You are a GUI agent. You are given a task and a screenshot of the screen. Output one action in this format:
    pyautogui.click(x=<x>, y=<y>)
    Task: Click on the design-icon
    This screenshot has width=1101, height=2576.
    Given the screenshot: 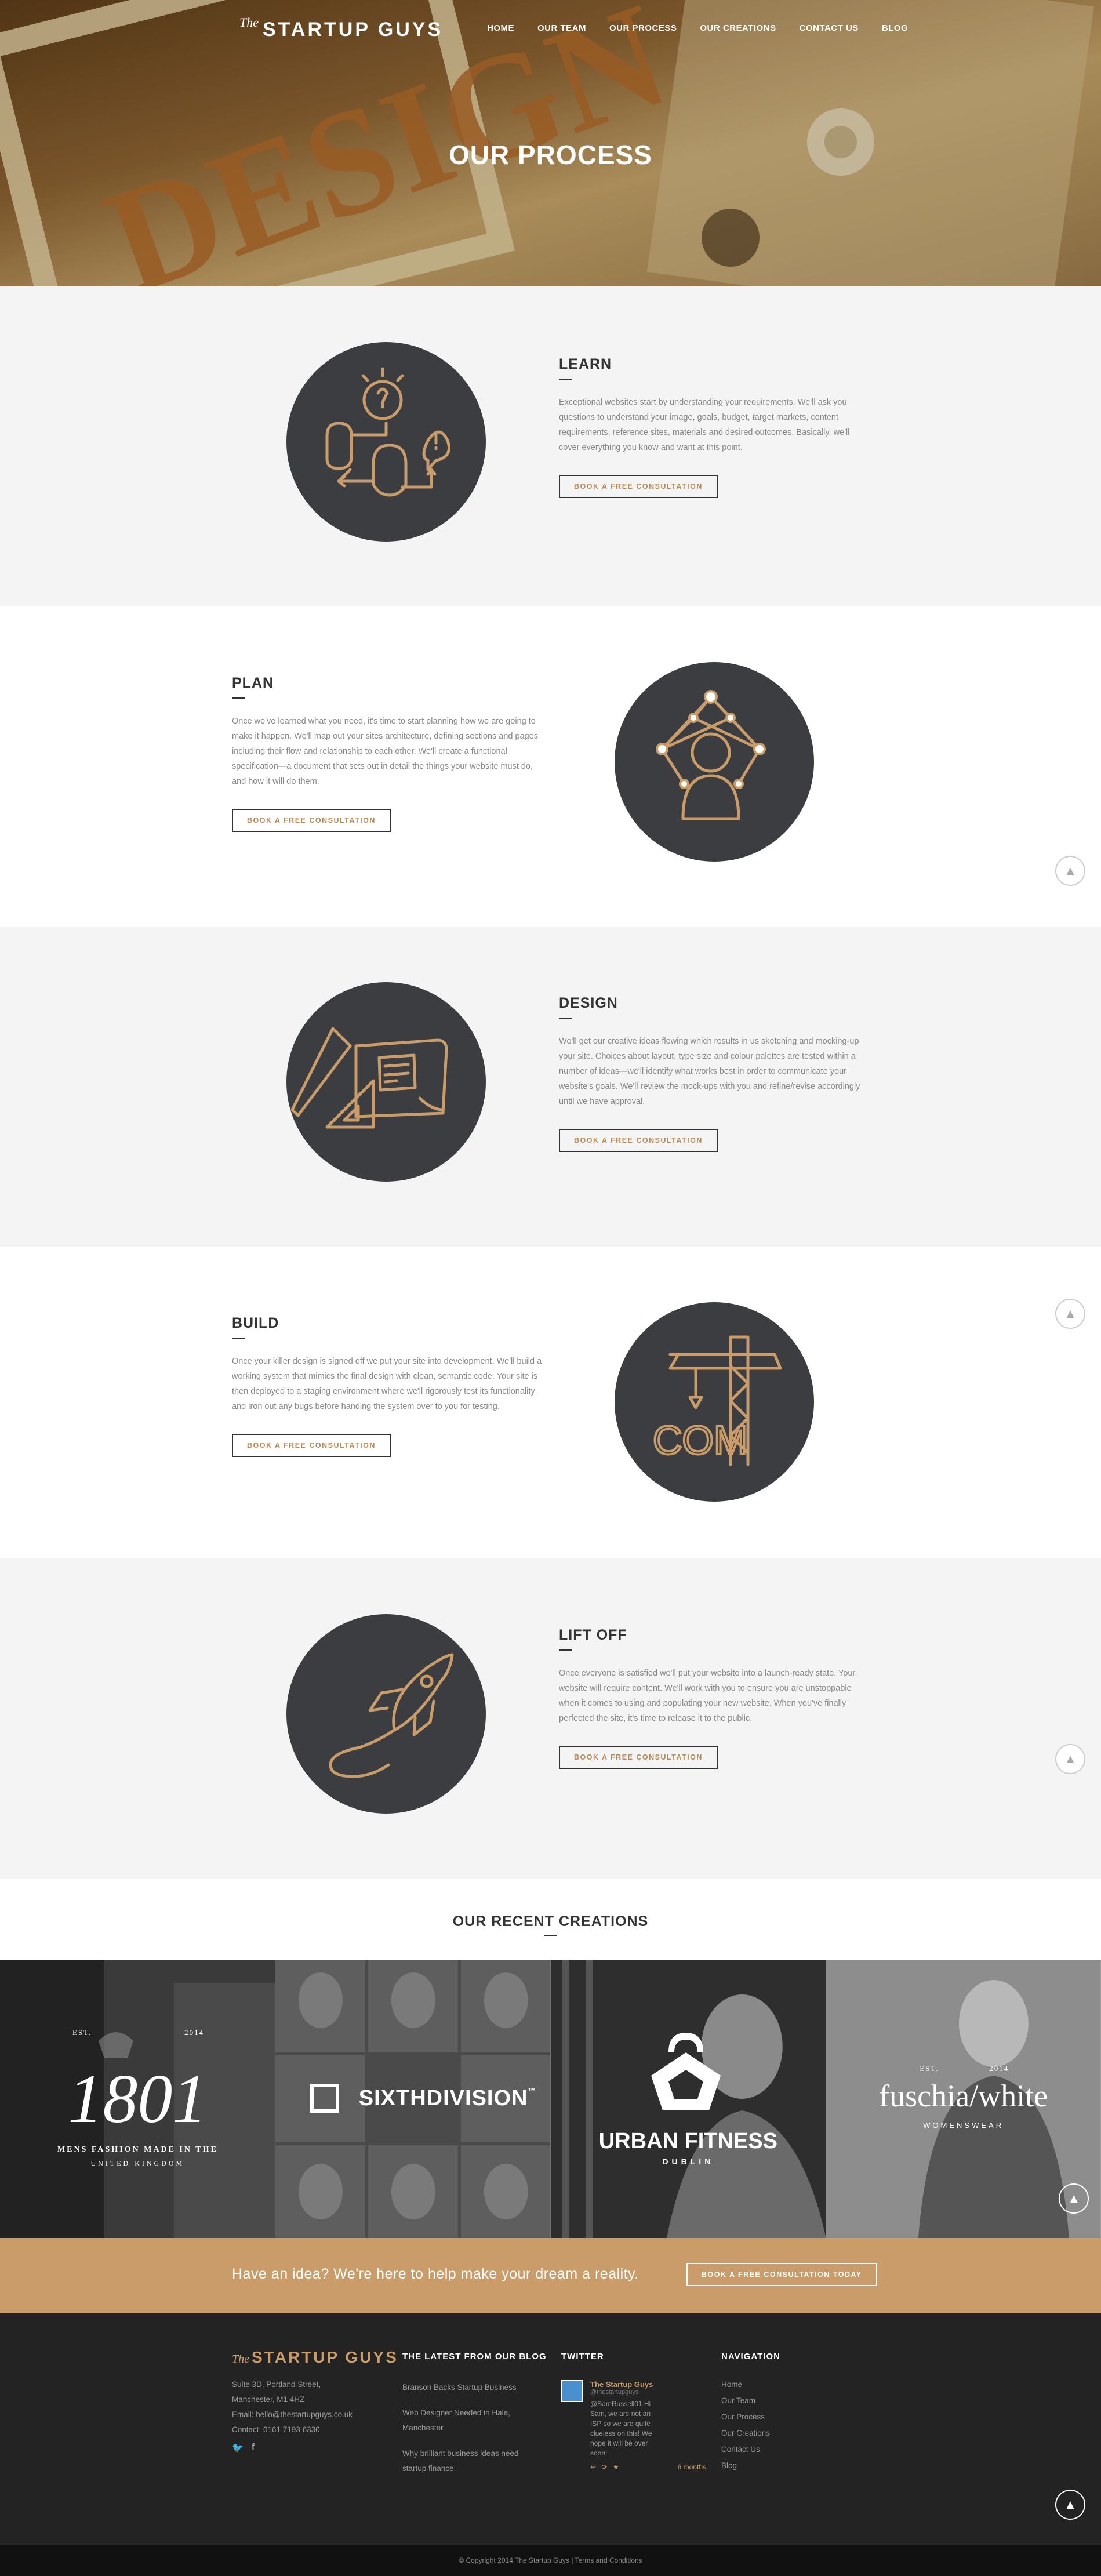 What is the action you would take?
    pyautogui.click(x=386, y=1082)
    